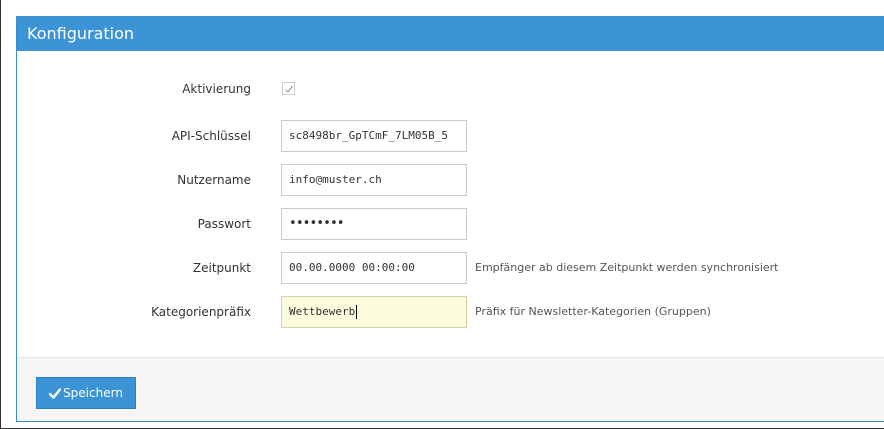  I want to click on activation-checkbox, so click(288, 88).